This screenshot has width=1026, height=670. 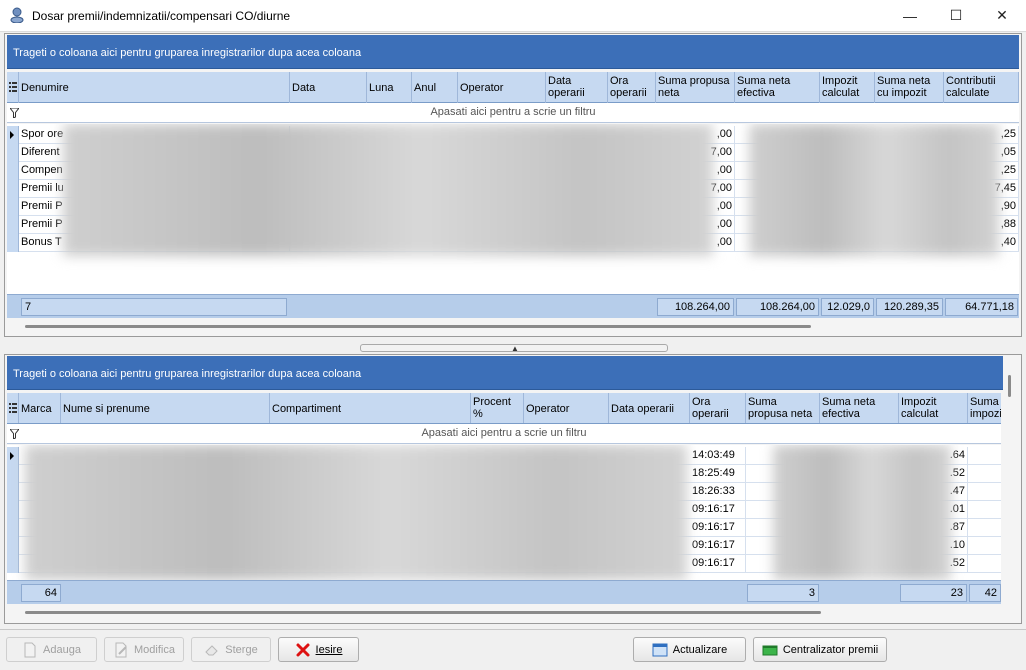 I want to click on footer-suma-propusa: 108.264,00, so click(x=695, y=307).